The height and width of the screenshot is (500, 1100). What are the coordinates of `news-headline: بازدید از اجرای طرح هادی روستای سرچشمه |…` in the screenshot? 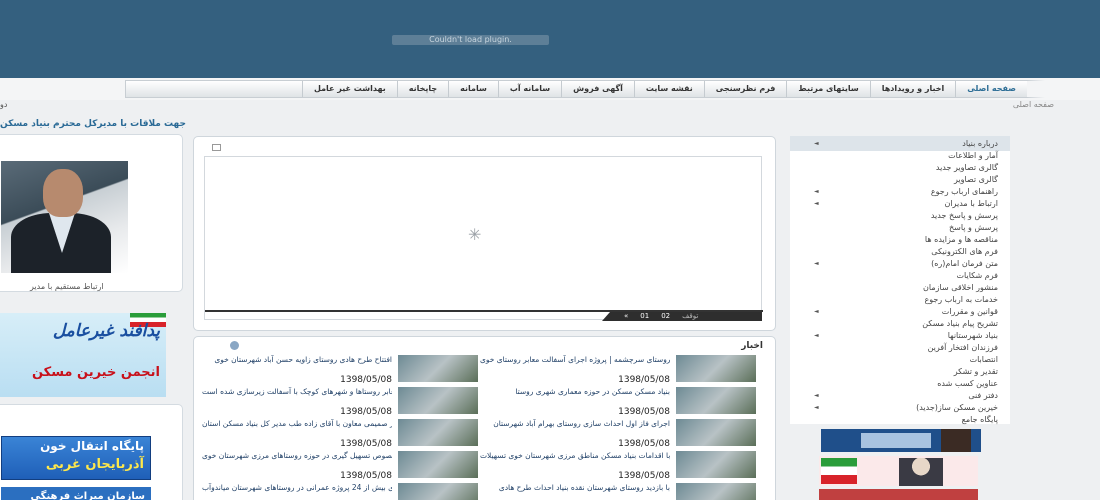 It's located at (575, 365).